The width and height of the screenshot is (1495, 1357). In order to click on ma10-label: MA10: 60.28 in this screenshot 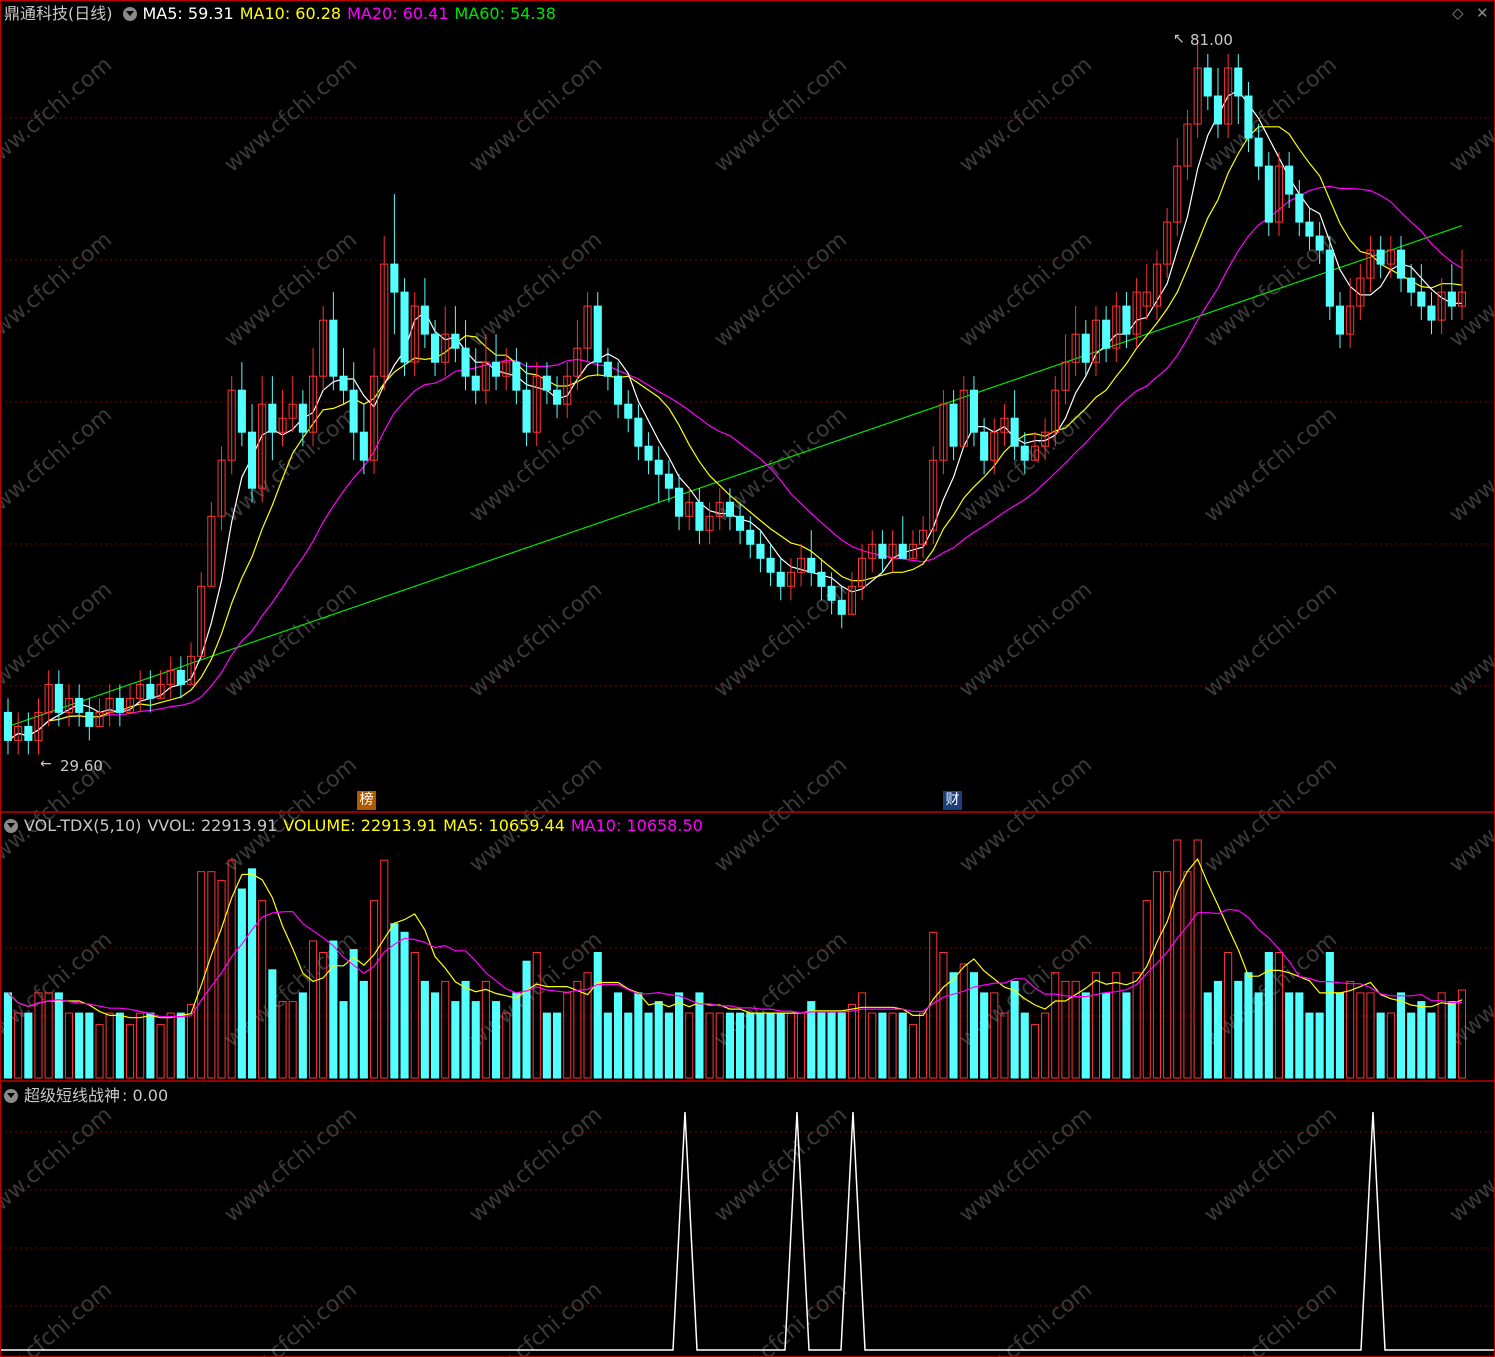, I will do `click(290, 13)`.